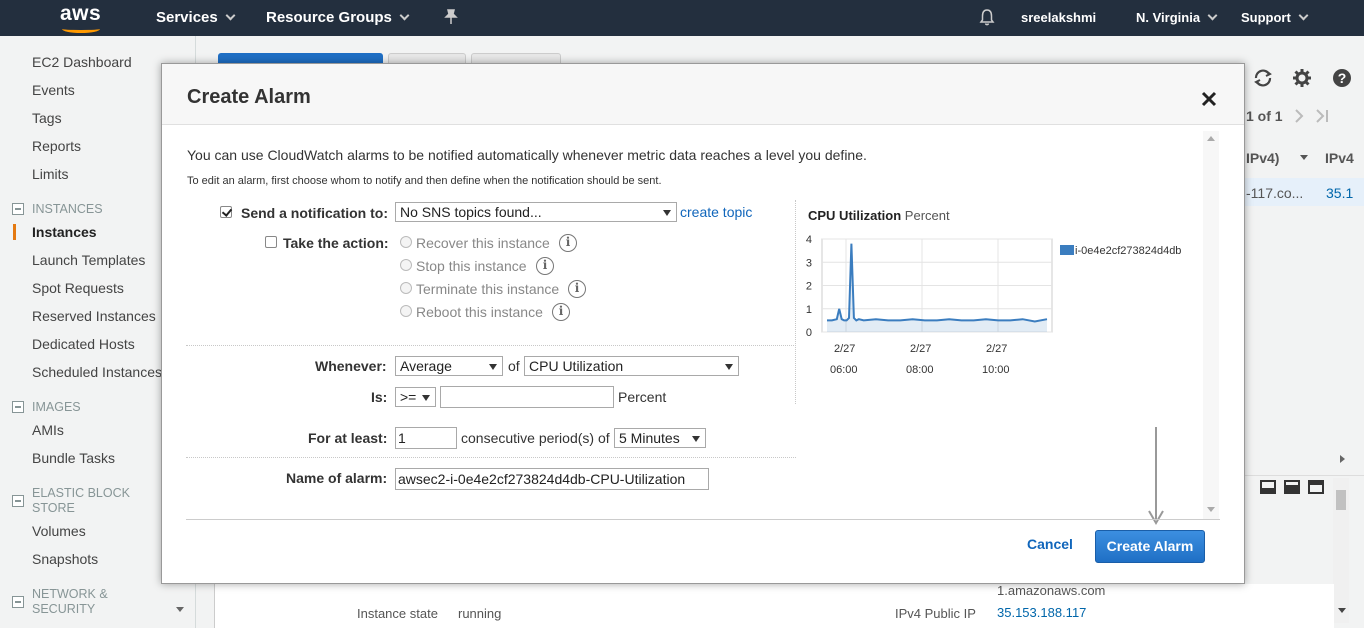 The width and height of the screenshot is (1364, 628). Describe the element at coordinates (406, 242) in the screenshot. I see `recover-instance-radio` at that location.